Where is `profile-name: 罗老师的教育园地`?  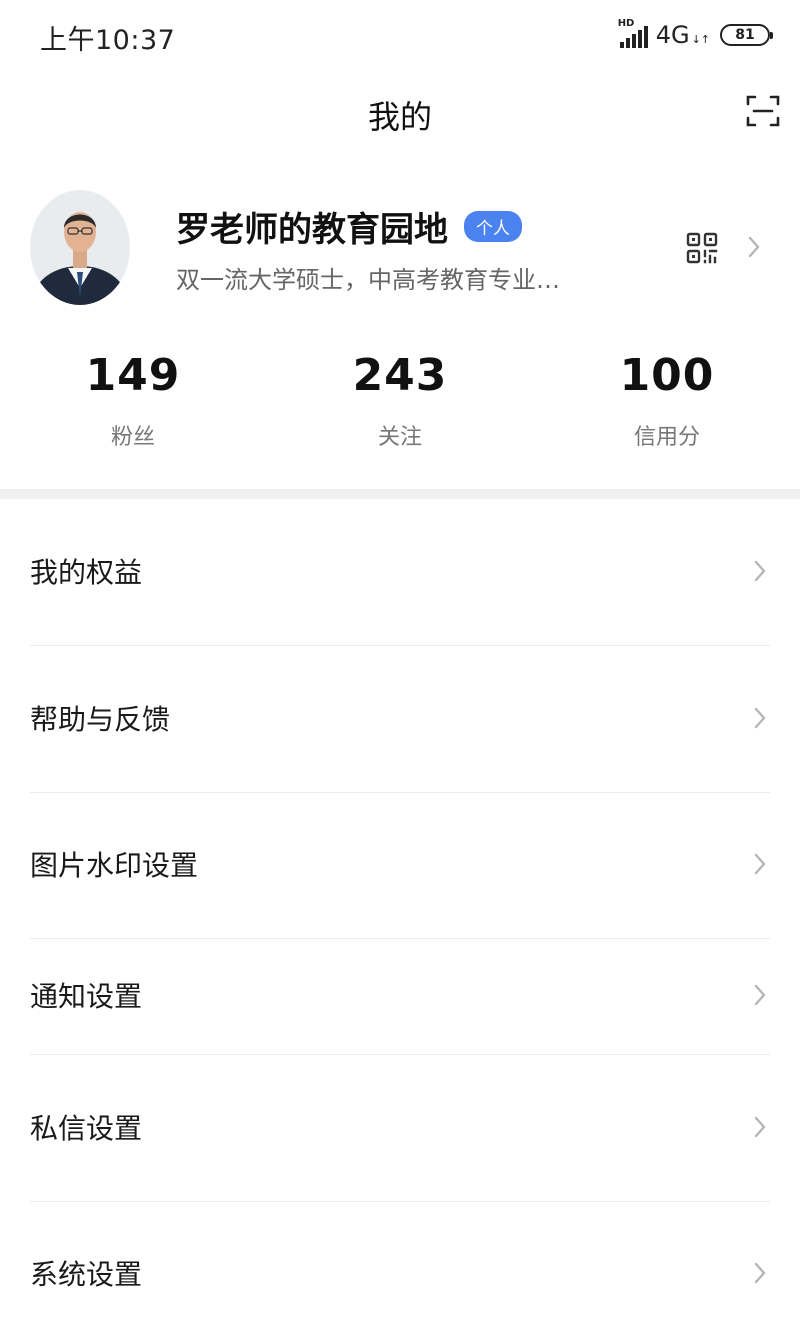
profile-name: 罗老师的教育园地 is located at coordinates (312, 230).